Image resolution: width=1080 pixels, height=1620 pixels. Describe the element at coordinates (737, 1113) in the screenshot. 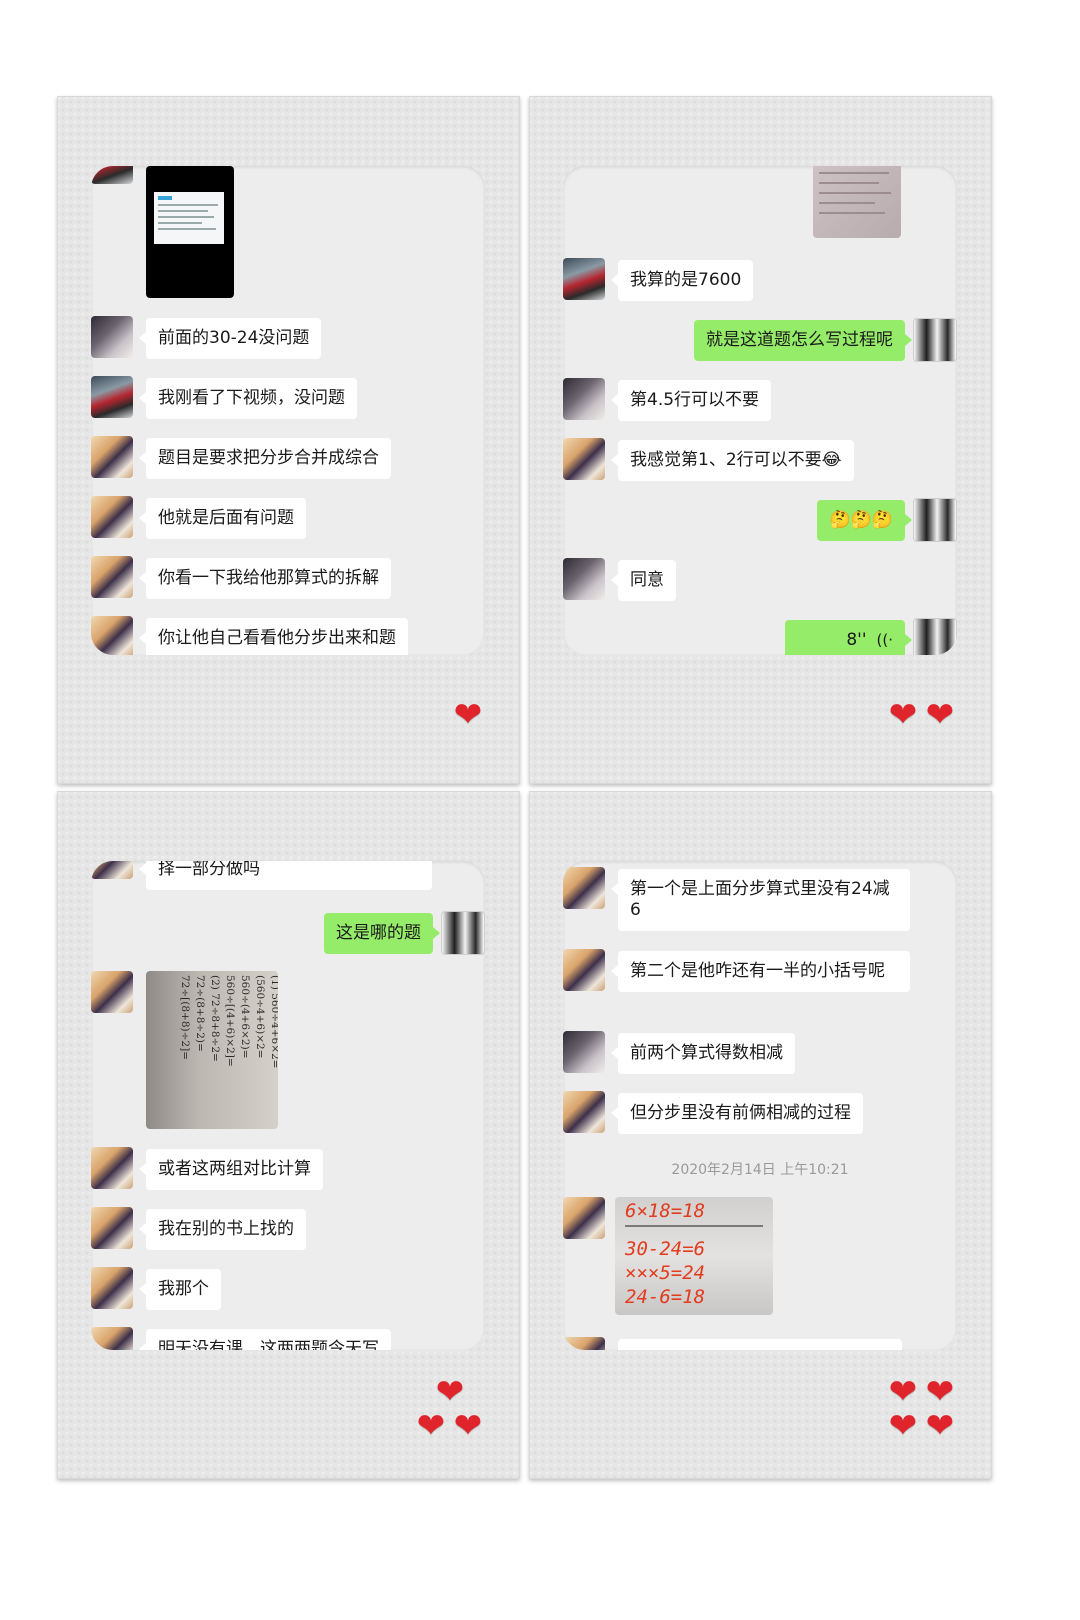

I see `message-bubble: 但分步里没有前俩相减的过程` at that location.